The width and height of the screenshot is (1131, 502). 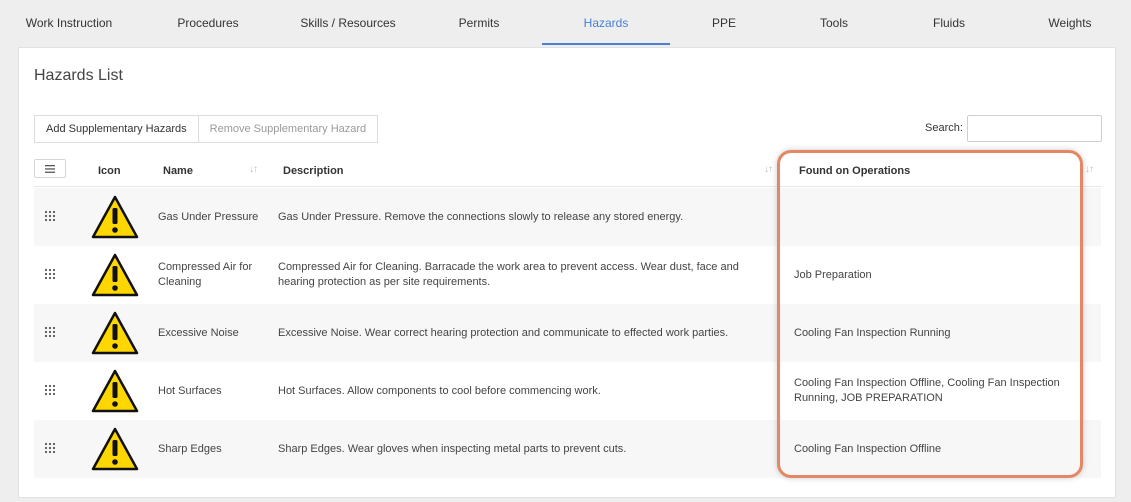 I want to click on header-divider, so click(x=567, y=186).